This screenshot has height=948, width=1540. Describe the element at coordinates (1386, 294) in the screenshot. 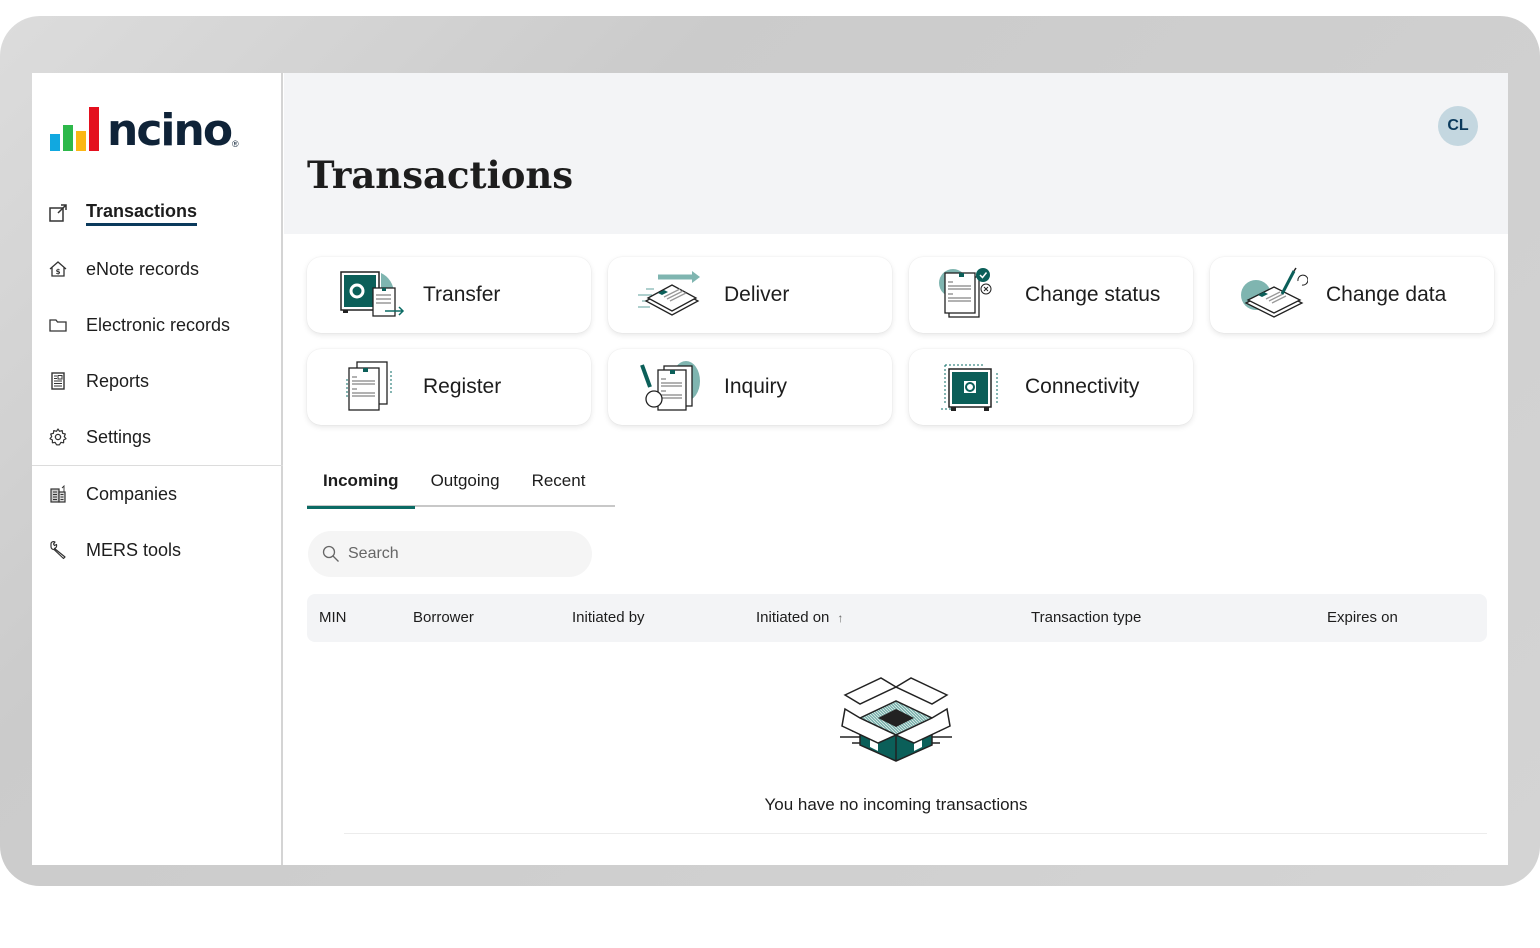

I see `card-label: Change data` at that location.